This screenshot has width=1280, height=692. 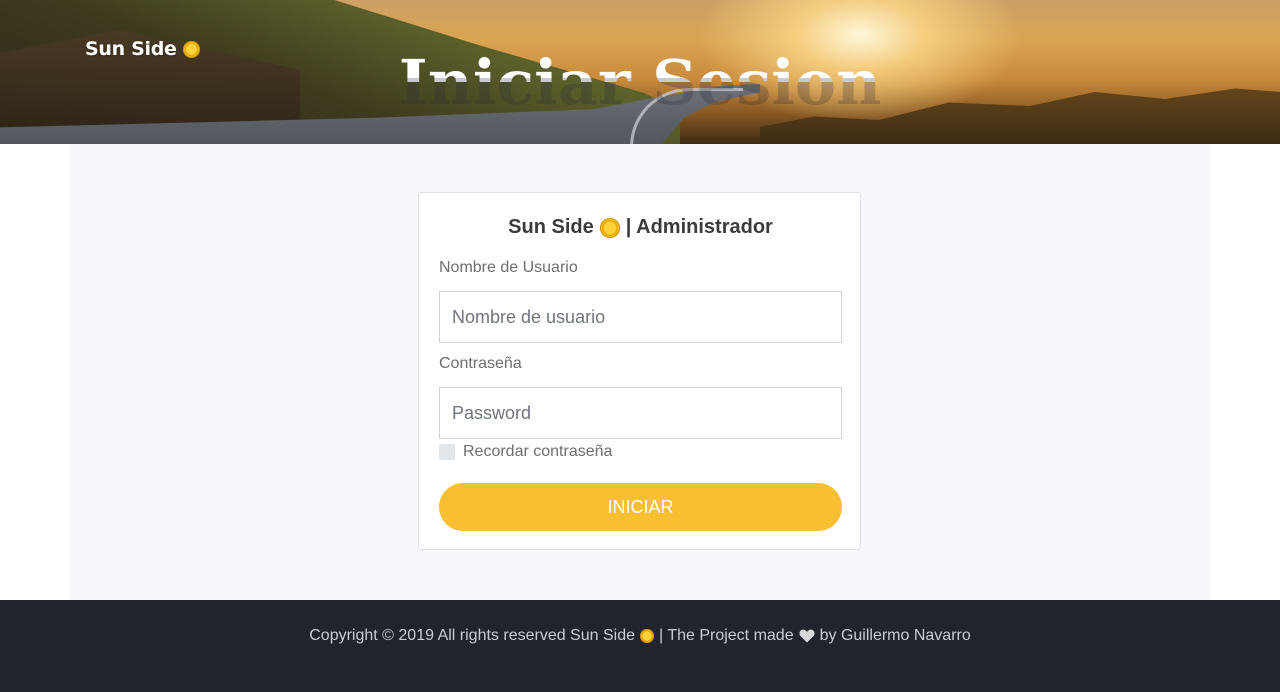 I want to click on card-title-brand: Sun Side, so click(x=551, y=227).